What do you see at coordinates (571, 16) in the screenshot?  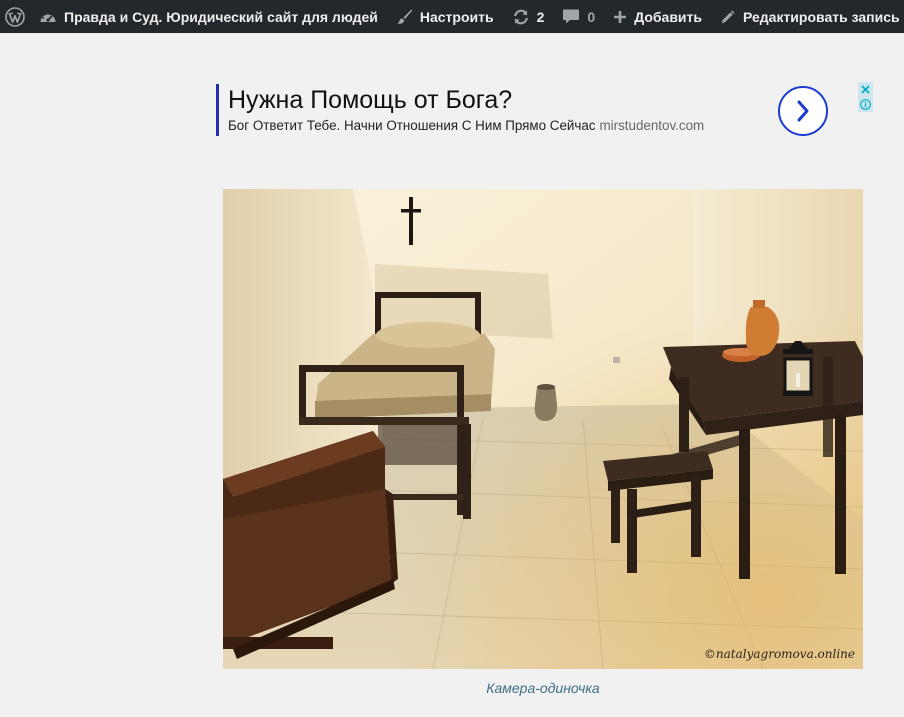 I see `comment-bubble-icon` at bounding box center [571, 16].